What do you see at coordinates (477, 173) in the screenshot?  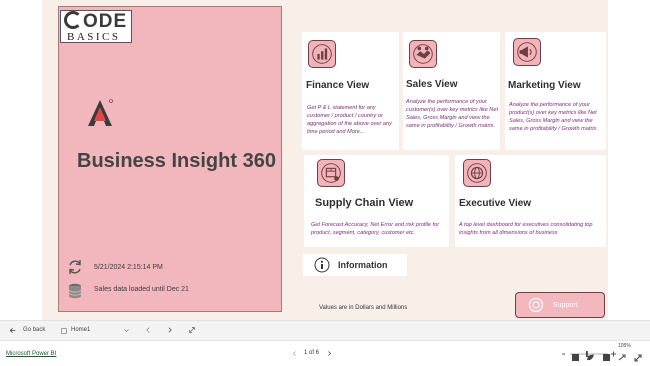 I see `executive-globe-icon` at bounding box center [477, 173].